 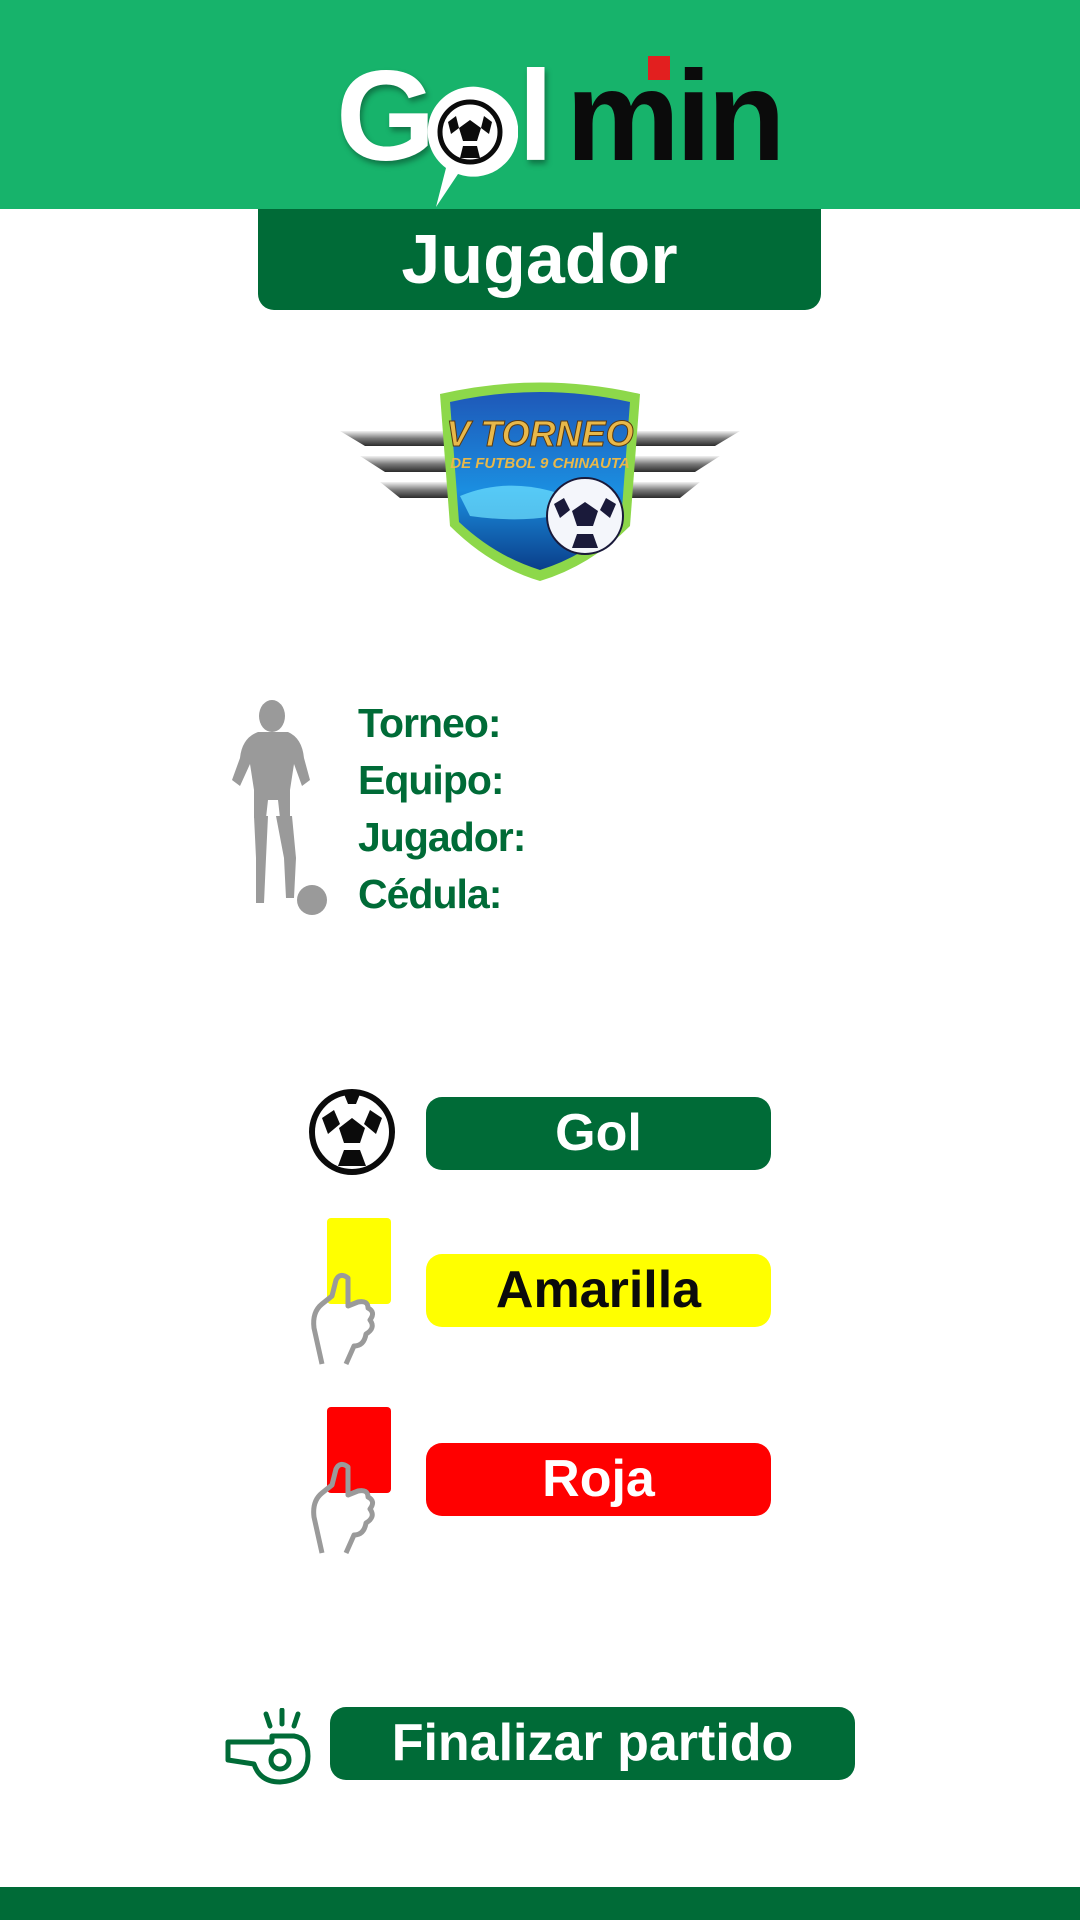 What do you see at coordinates (561, 129) in the screenshot?
I see `golmin-logo: G l min` at bounding box center [561, 129].